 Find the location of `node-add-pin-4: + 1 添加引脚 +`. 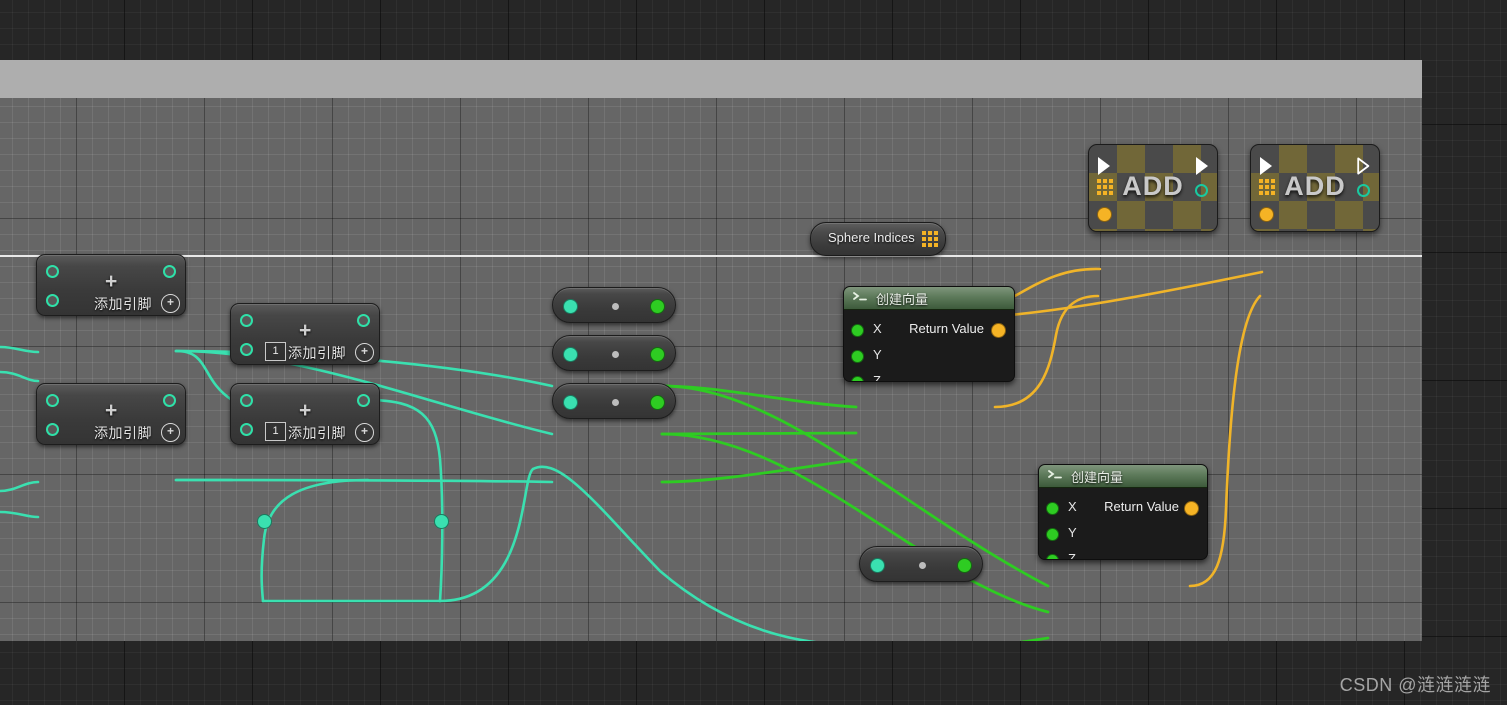

node-add-pin-4: + 1 添加引脚 + is located at coordinates (305, 414).